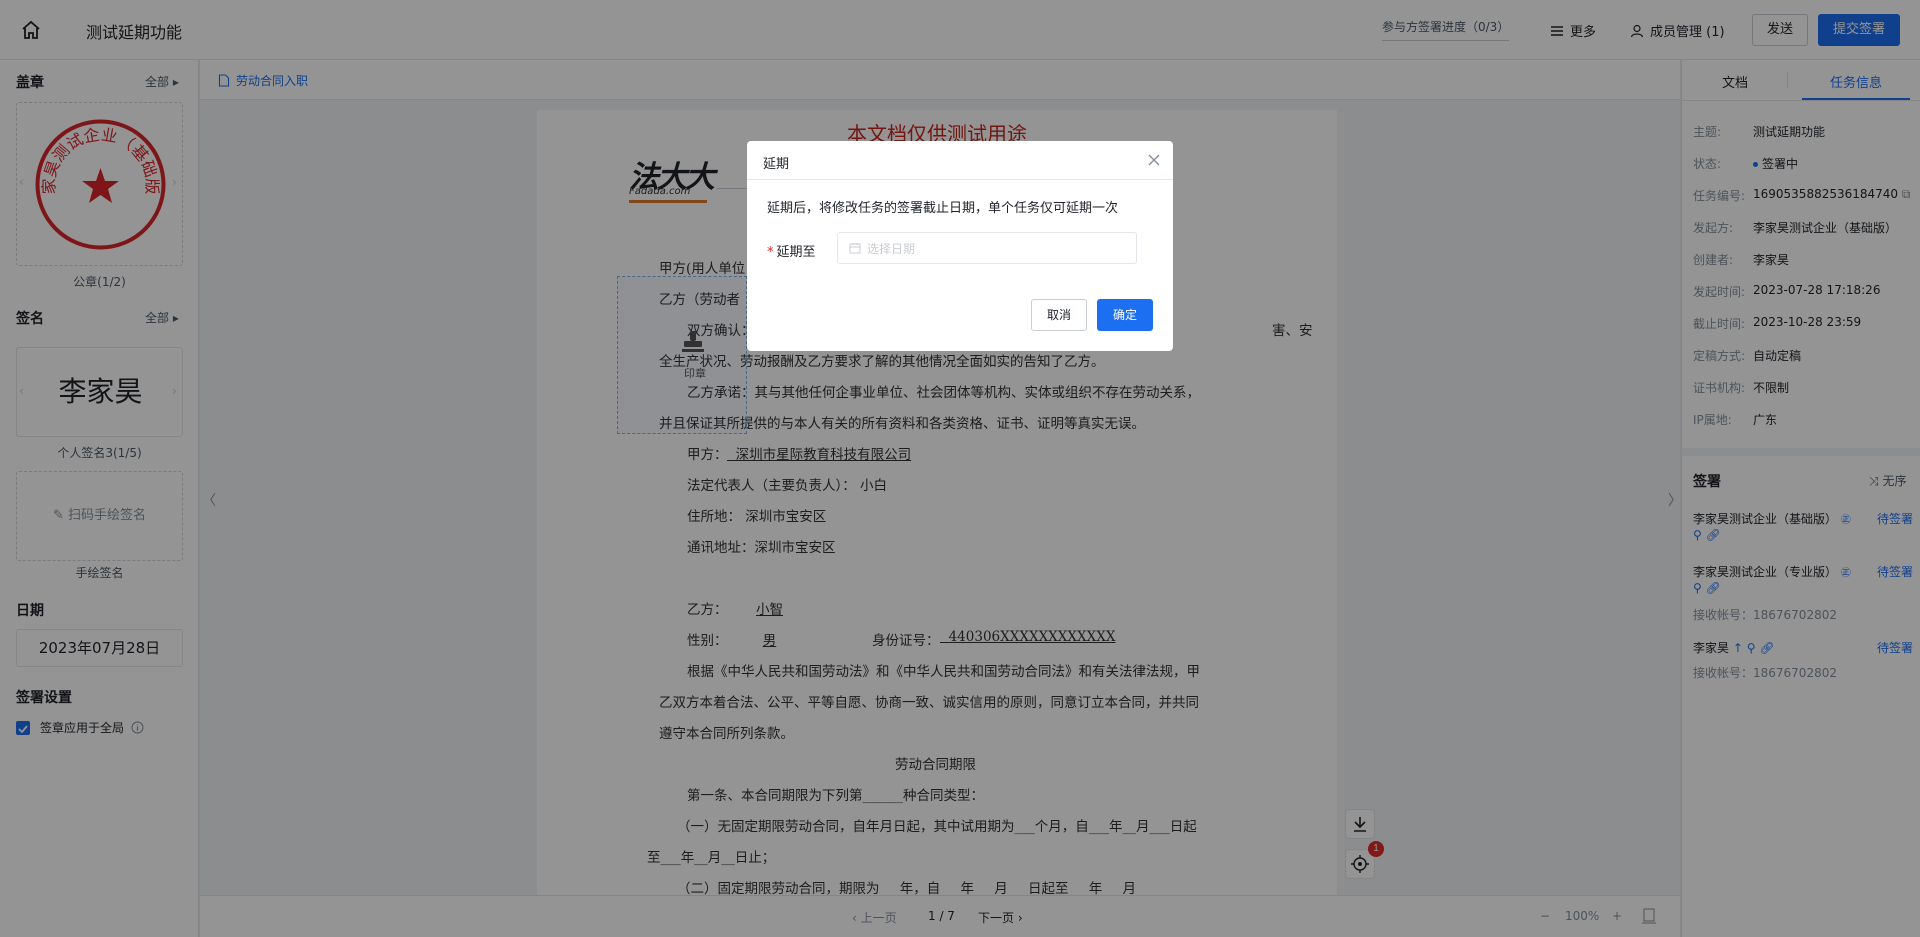 This screenshot has width=1920, height=937. I want to click on confirm-button: 确定, so click(1125, 315).